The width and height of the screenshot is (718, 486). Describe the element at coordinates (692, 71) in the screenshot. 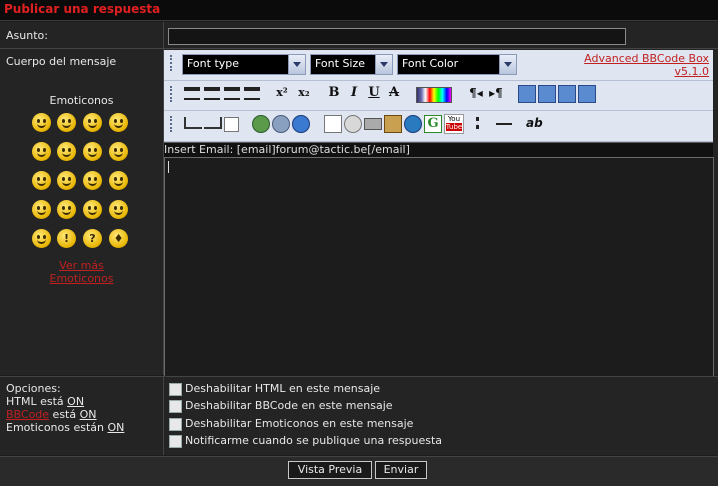

I see `advanced-bbcode-version: v5.1.0` at that location.